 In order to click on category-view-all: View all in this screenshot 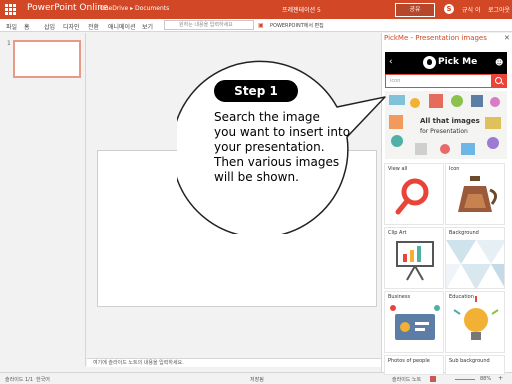, I will do `click(414, 194)`.